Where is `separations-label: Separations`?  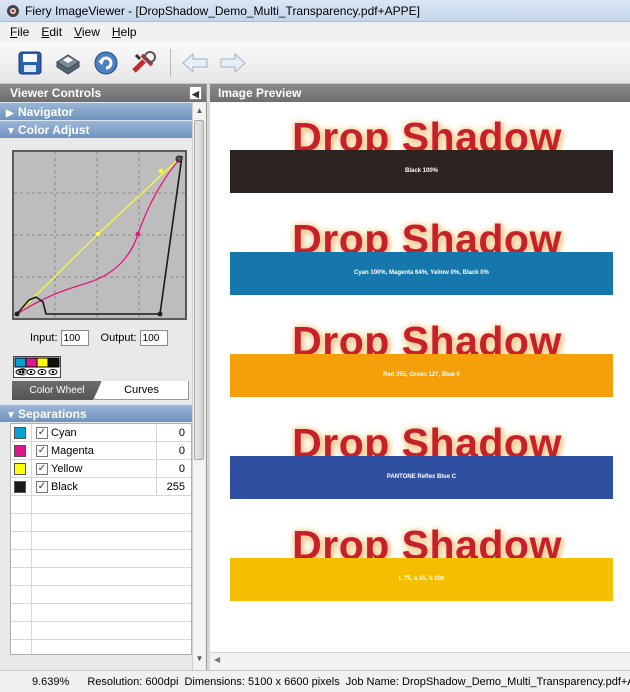
separations-label: Separations is located at coordinates (52, 414).